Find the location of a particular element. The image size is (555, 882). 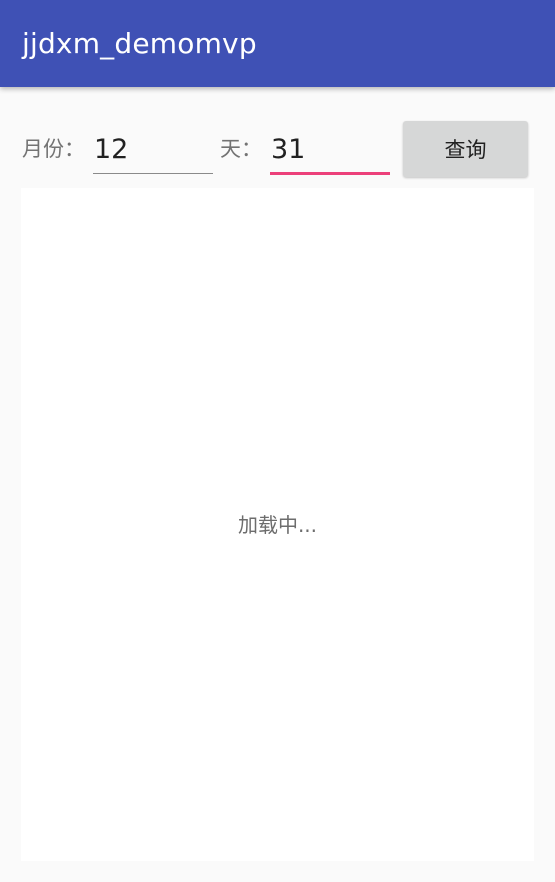

month-label: 月份： is located at coordinates (53, 149).